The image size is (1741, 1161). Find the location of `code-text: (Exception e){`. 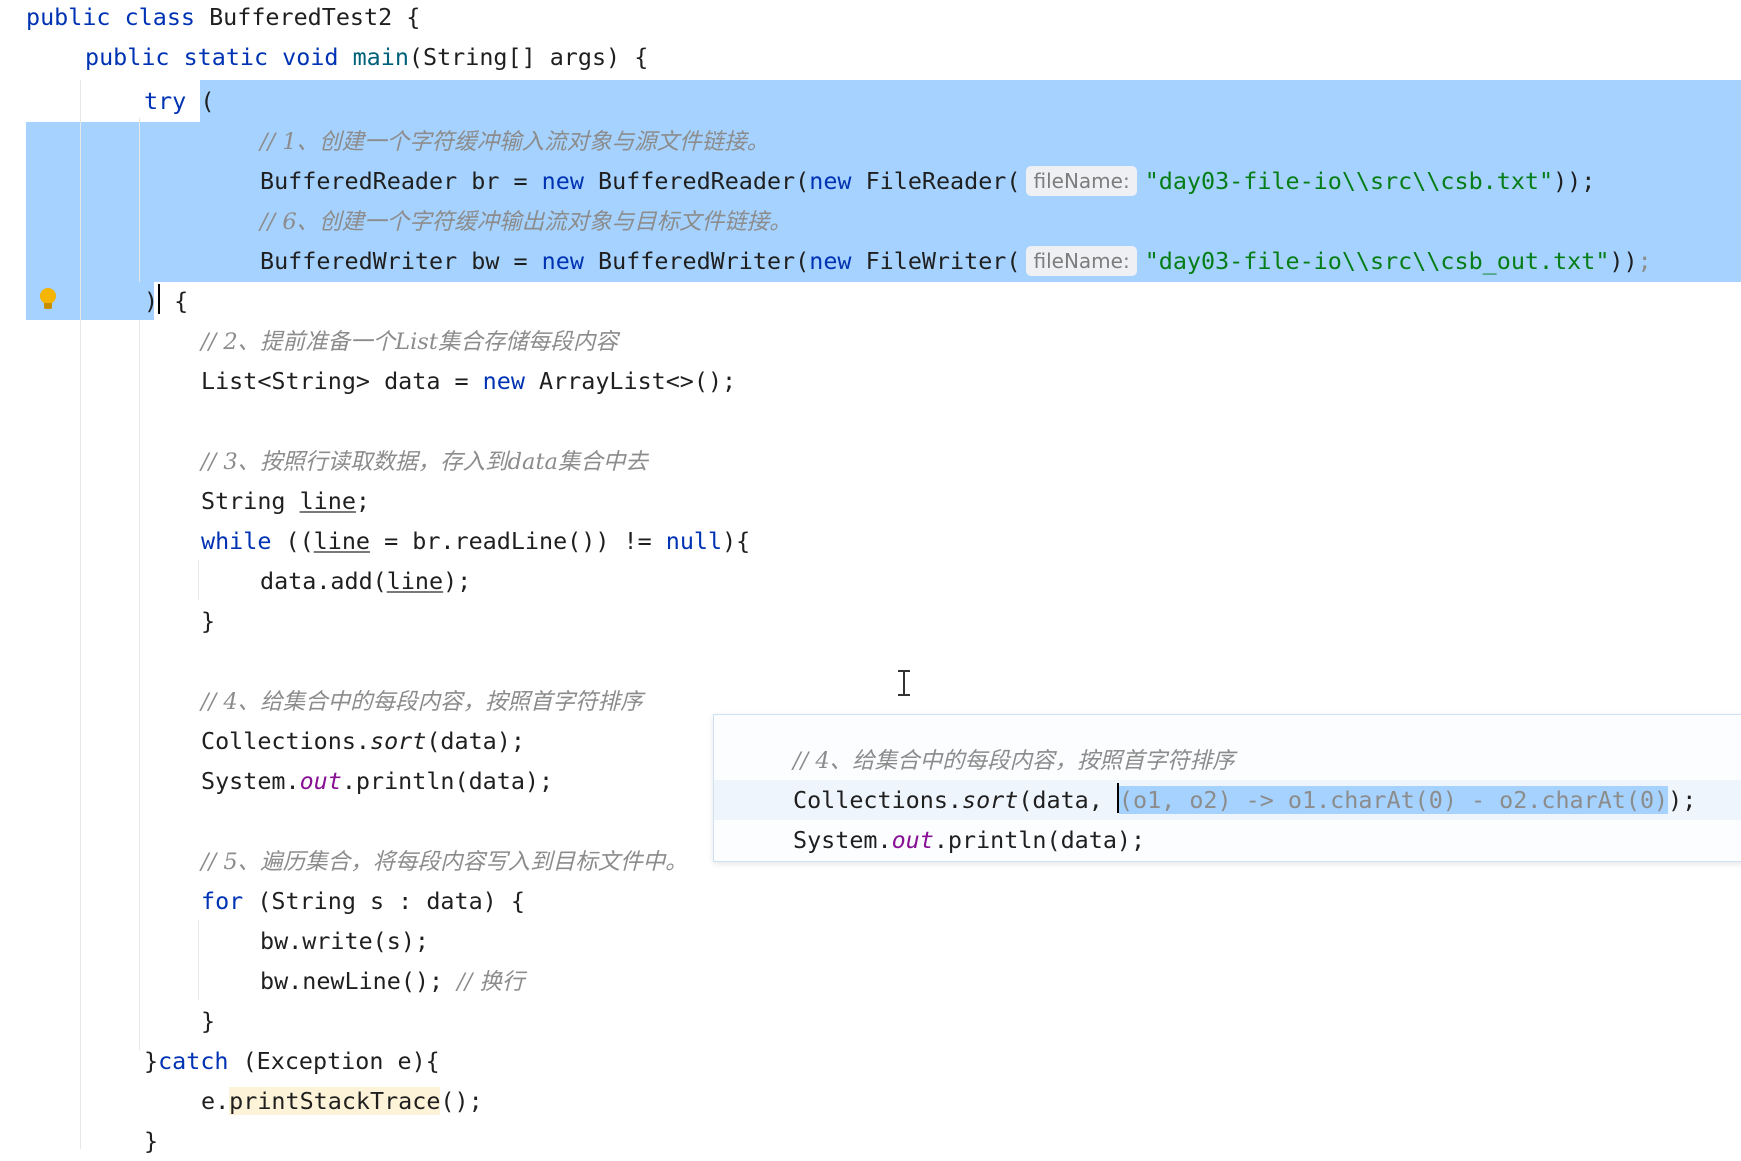

code-text: (Exception e){ is located at coordinates (334, 1061).